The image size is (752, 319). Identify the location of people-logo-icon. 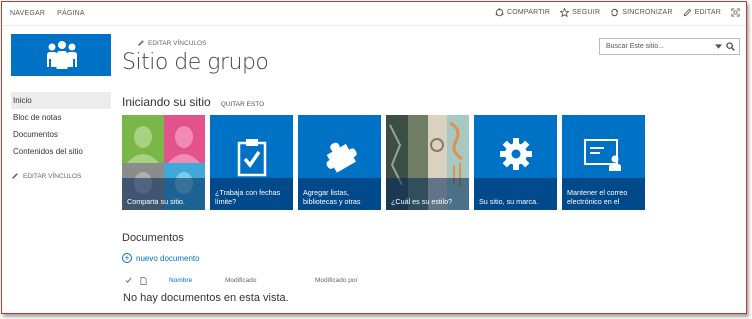
(62, 55).